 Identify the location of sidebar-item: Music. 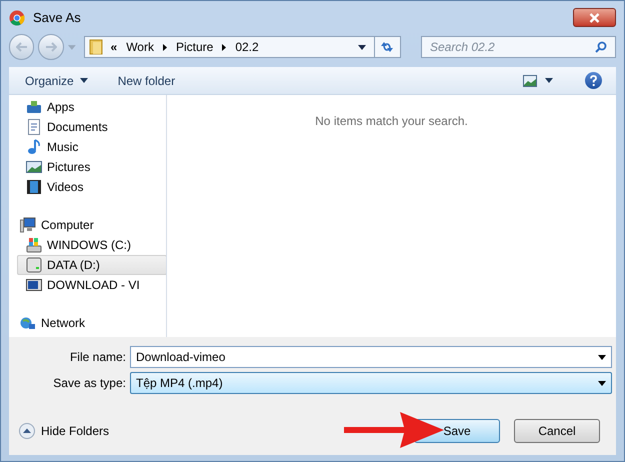
(91, 147).